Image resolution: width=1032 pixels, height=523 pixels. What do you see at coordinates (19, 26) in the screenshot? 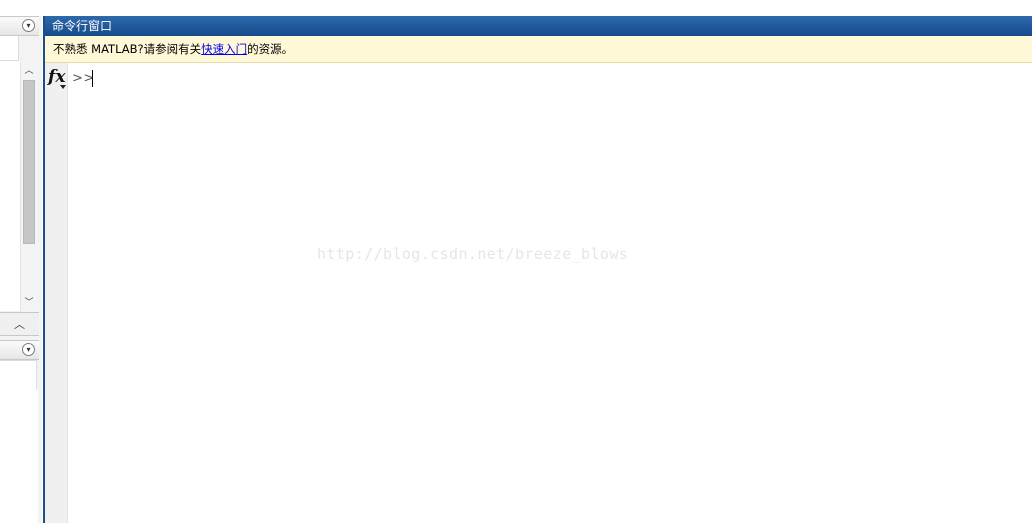
I see `current-folder-panel-header: ▾` at bounding box center [19, 26].